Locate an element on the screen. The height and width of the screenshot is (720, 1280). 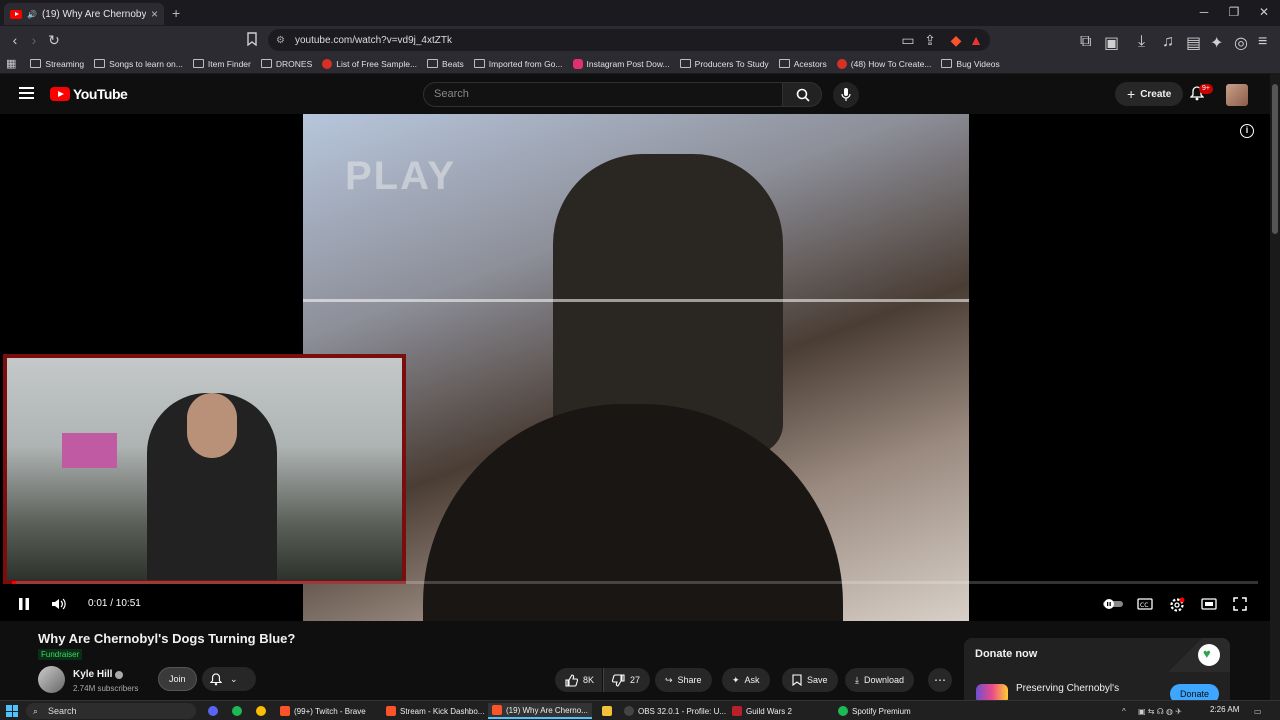
youtube-logo: YouTube is located at coordinates (89, 94).